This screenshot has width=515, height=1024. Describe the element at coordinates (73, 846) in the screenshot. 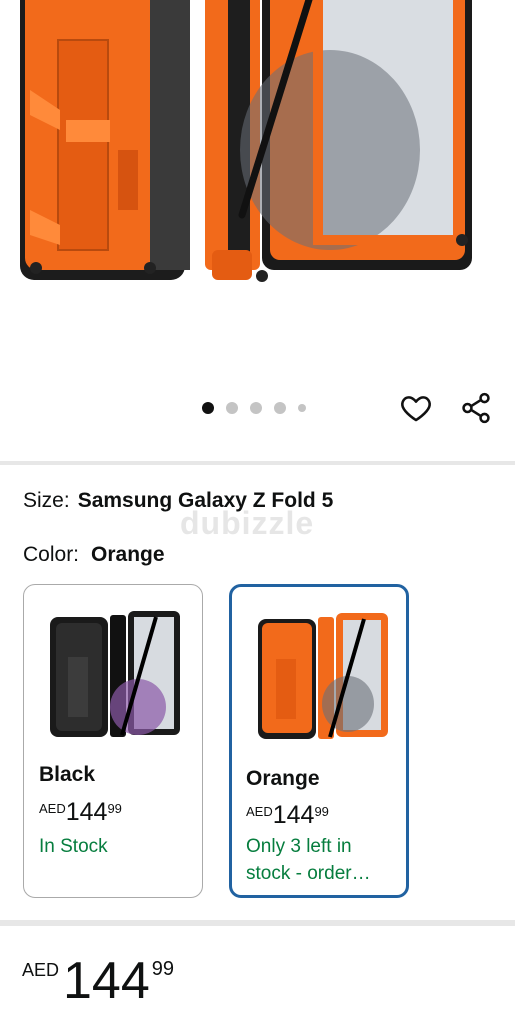

I see `stock-status: In Stock` at that location.